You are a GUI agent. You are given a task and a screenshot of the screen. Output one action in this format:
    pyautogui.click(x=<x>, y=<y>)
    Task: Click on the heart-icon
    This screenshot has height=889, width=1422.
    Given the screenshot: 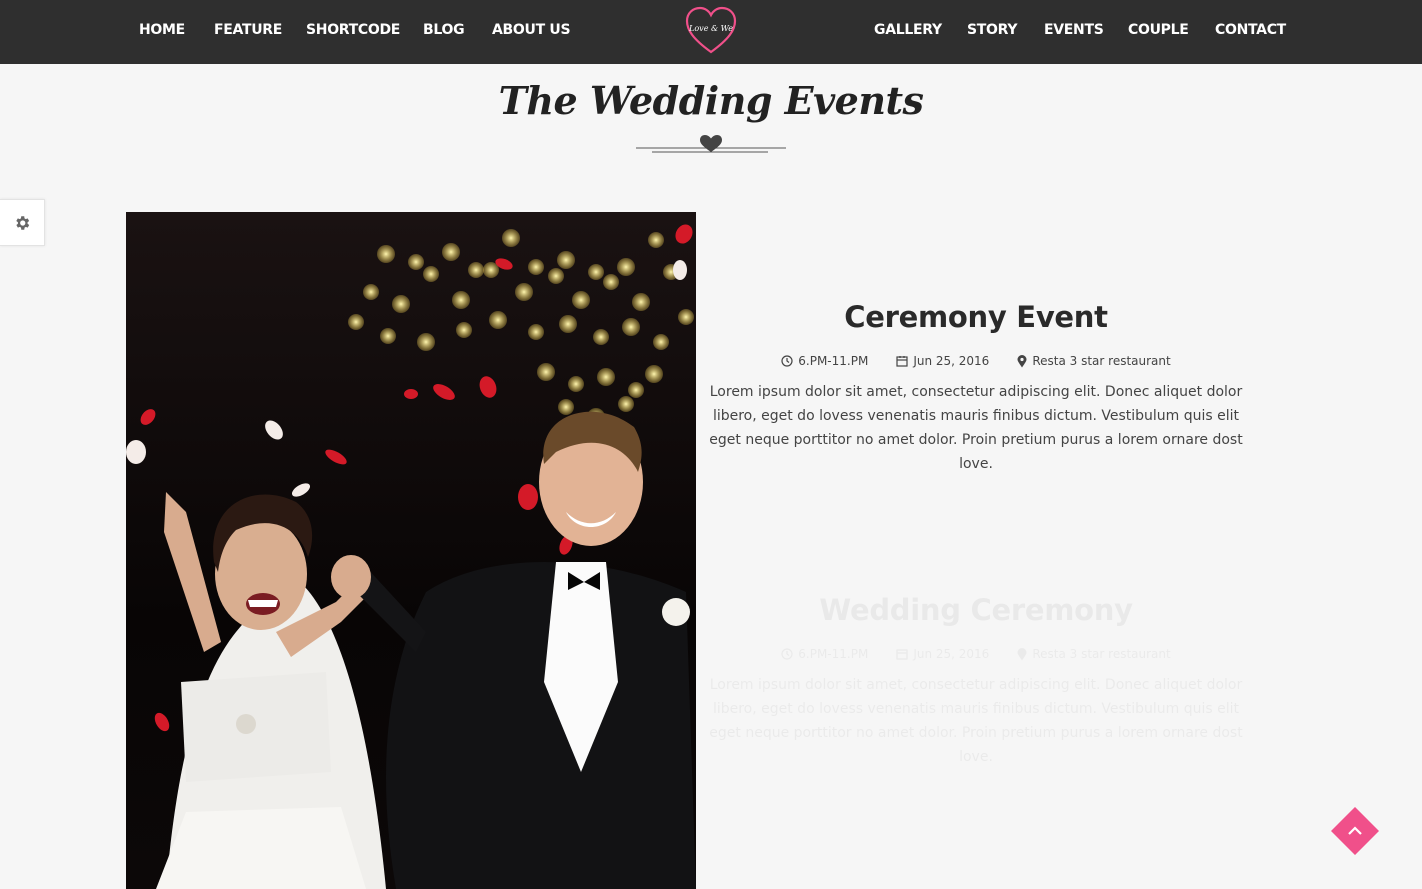 What is the action you would take?
    pyautogui.click(x=711, y=143)
    